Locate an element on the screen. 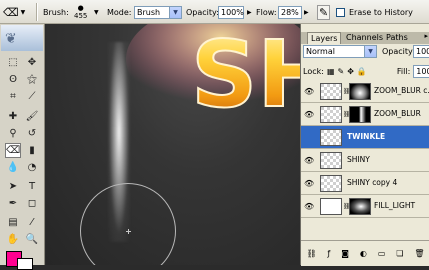 The image size is (429, 270). flow-input: 28% is located at coordinates (290, 12).